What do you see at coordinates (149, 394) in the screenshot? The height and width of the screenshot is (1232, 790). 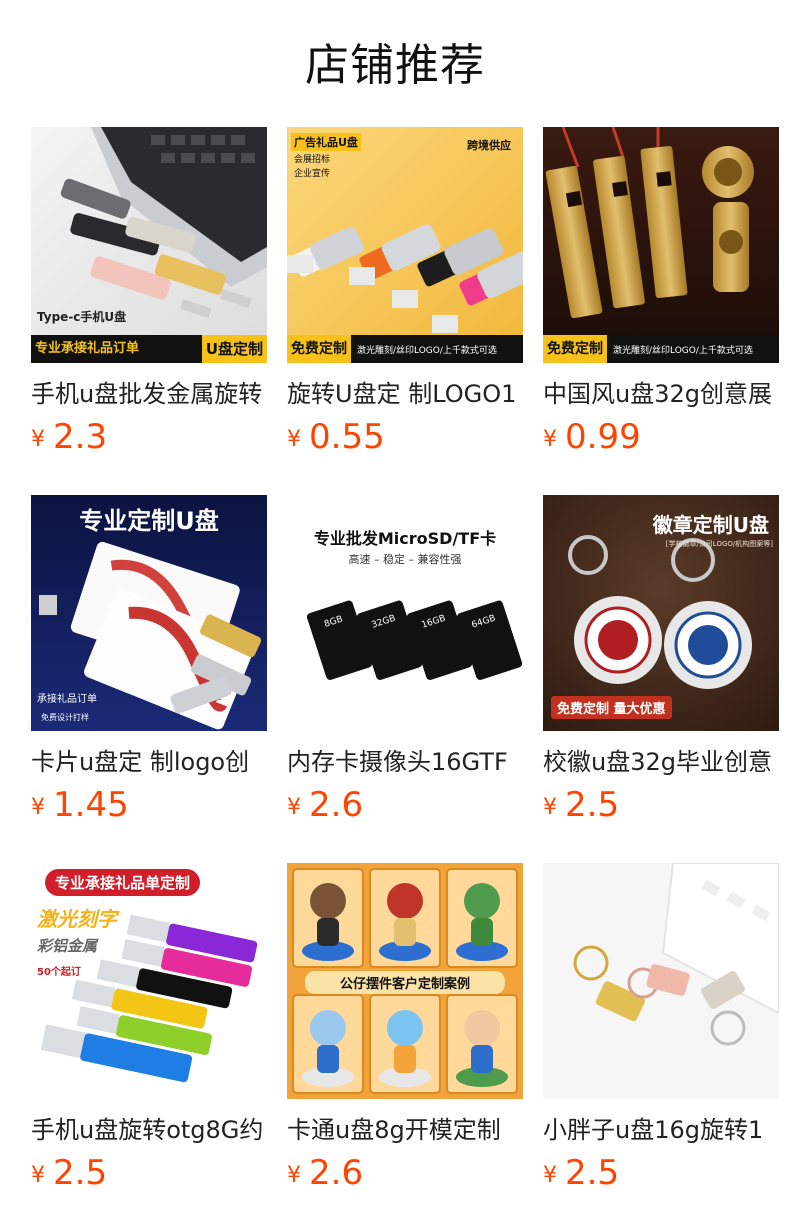 I see `product-name: 手机u盘批发金属旋转` at bounding box center [149, 394].